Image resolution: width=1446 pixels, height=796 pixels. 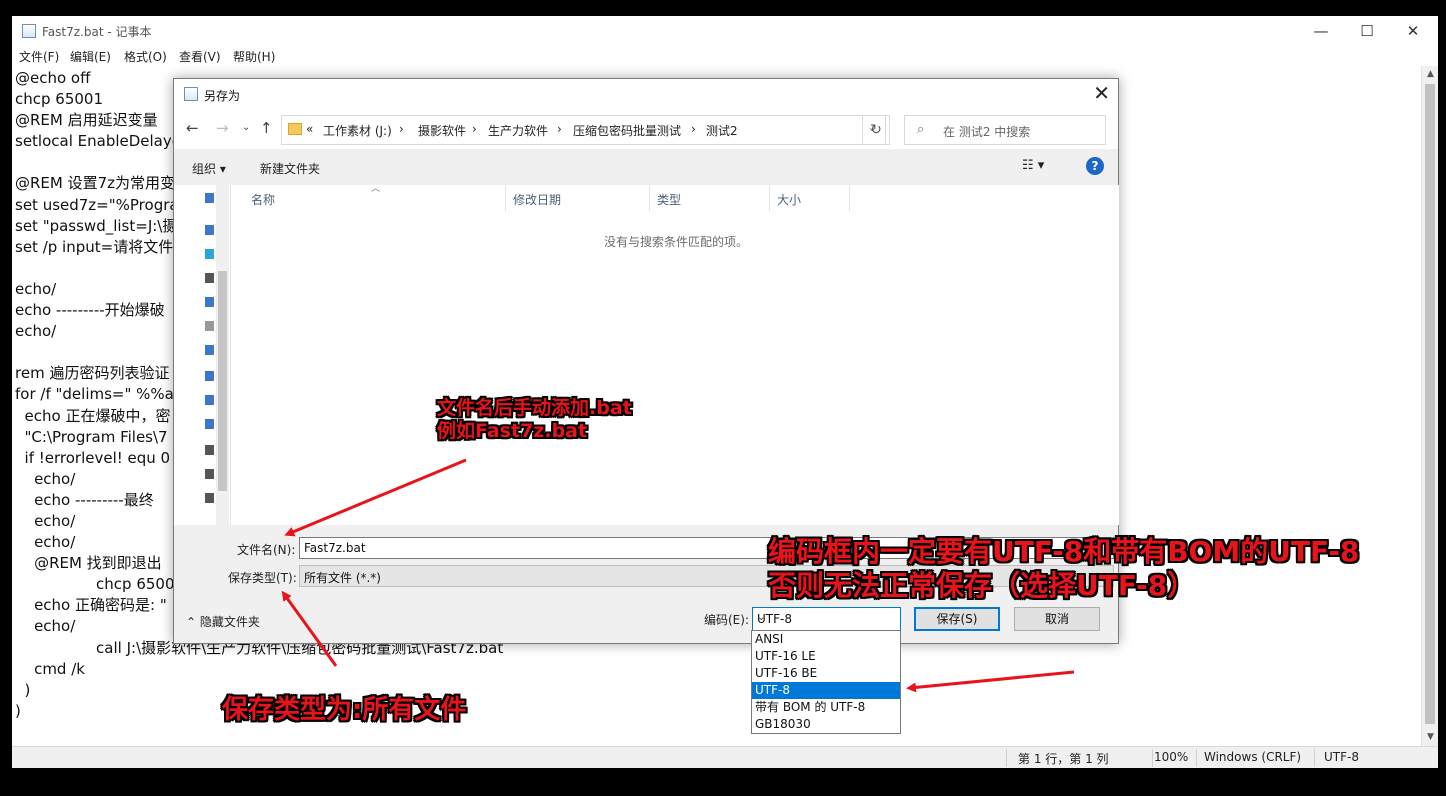 What do you see at coordinates (266, 128) in the screenshot?
I see `up-arrow-icon: ↑` at bounding box center [266, 128].